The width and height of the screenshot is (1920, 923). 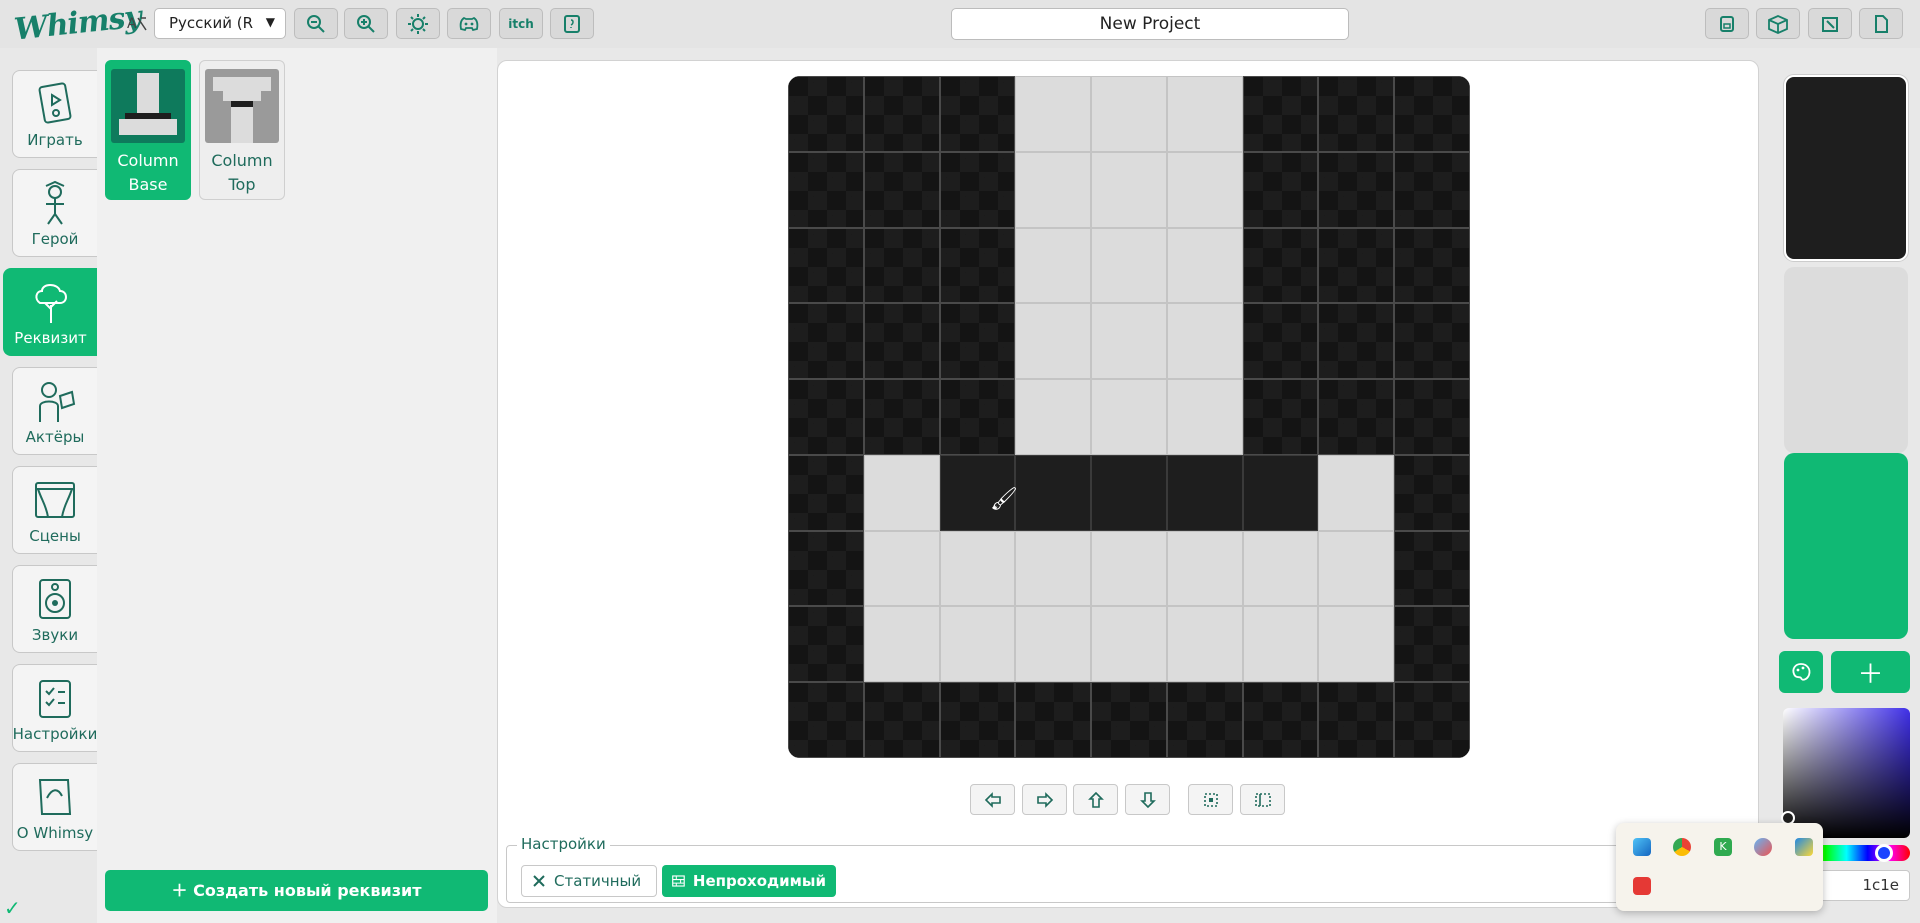 I want to click on telegram-icon, so click(x=1763, y=847).